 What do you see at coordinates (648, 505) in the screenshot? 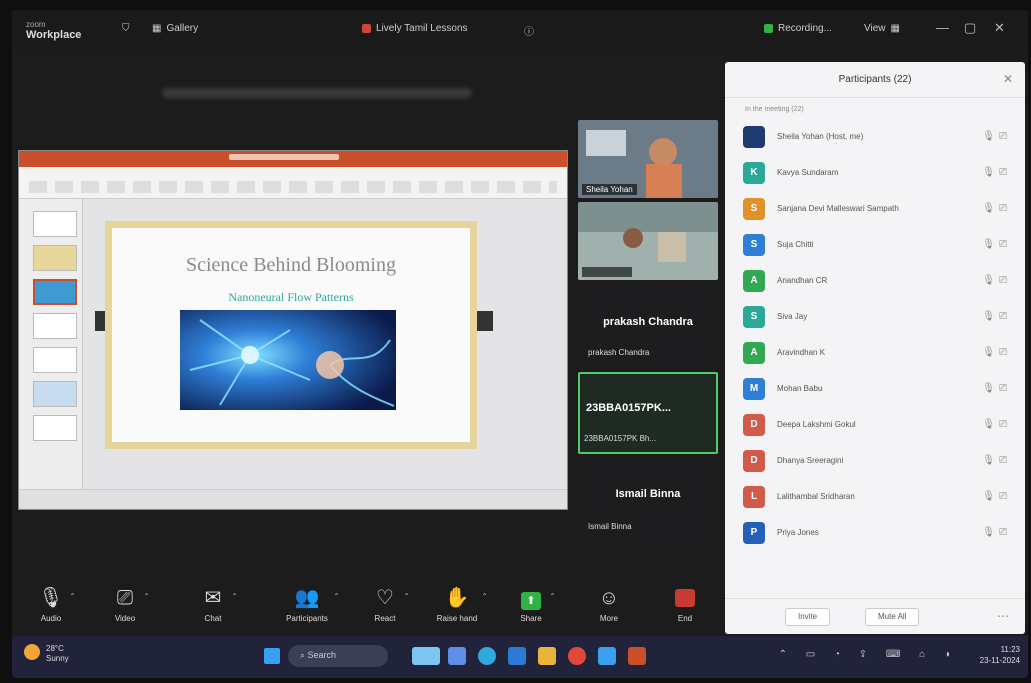
I see `video-tile: Ismail Binna Ismail Binna` at bounding box center [648, 505].